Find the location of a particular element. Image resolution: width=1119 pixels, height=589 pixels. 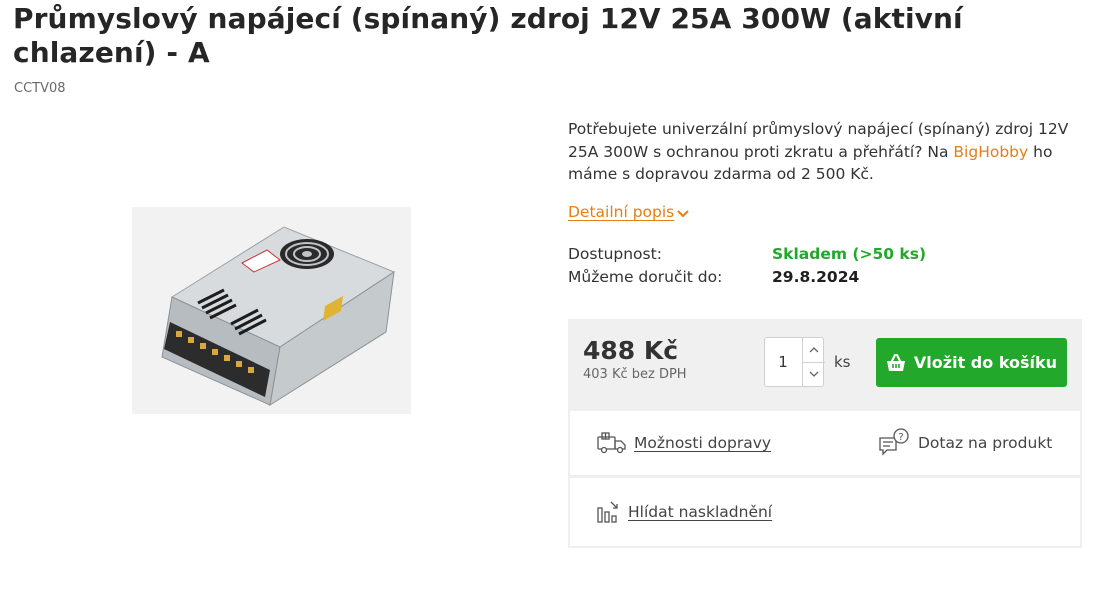

product-actions: Možnosti dopravy ? Dotaz na produkt is located at coordinates (825, 443).